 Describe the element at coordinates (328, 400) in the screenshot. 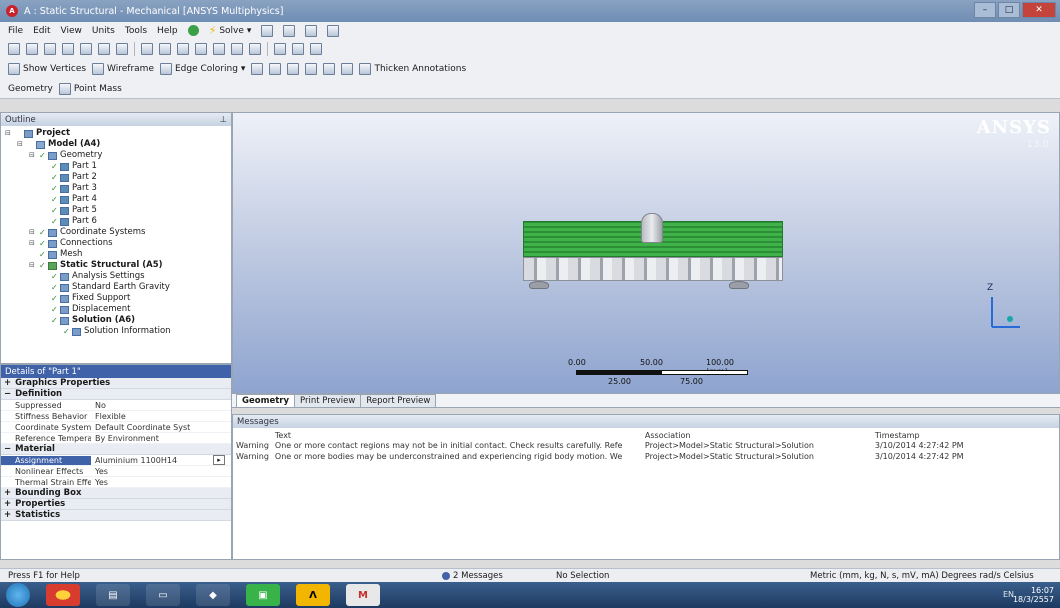

I see `tab-print-preview: Print Preview` at that location.